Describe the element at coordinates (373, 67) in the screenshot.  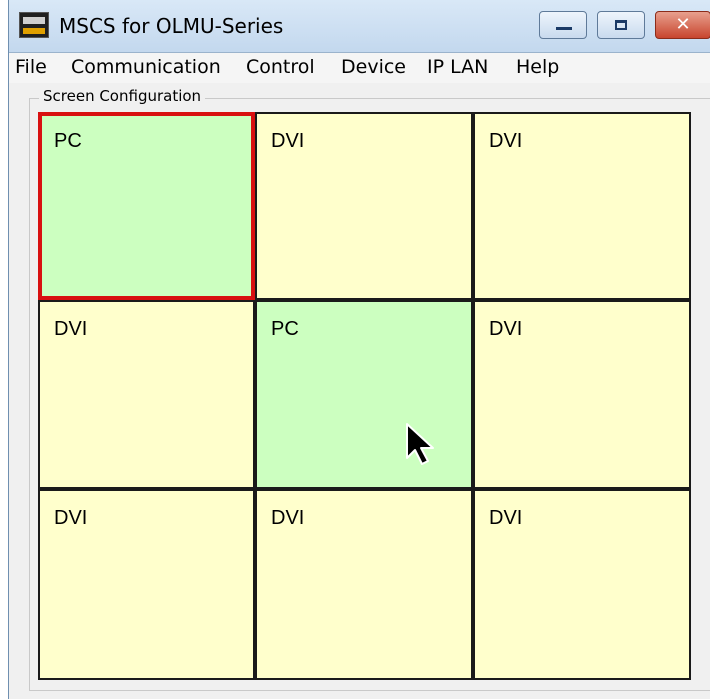
I see `menu-device: Device` at that location.